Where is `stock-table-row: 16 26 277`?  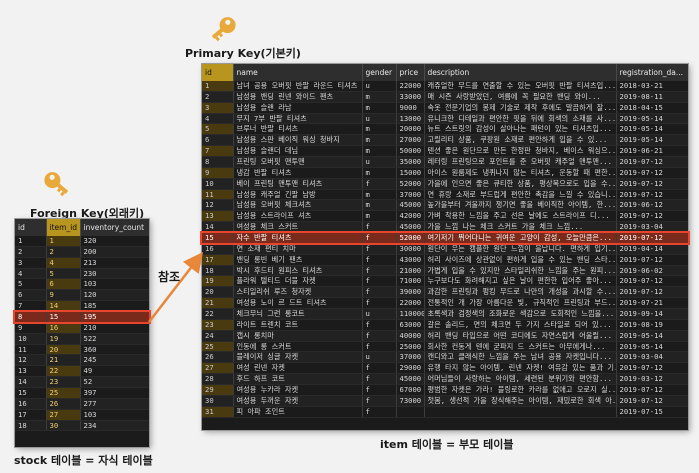
stock-table-row: 16 26 277 is located at coordinates (82, 404).